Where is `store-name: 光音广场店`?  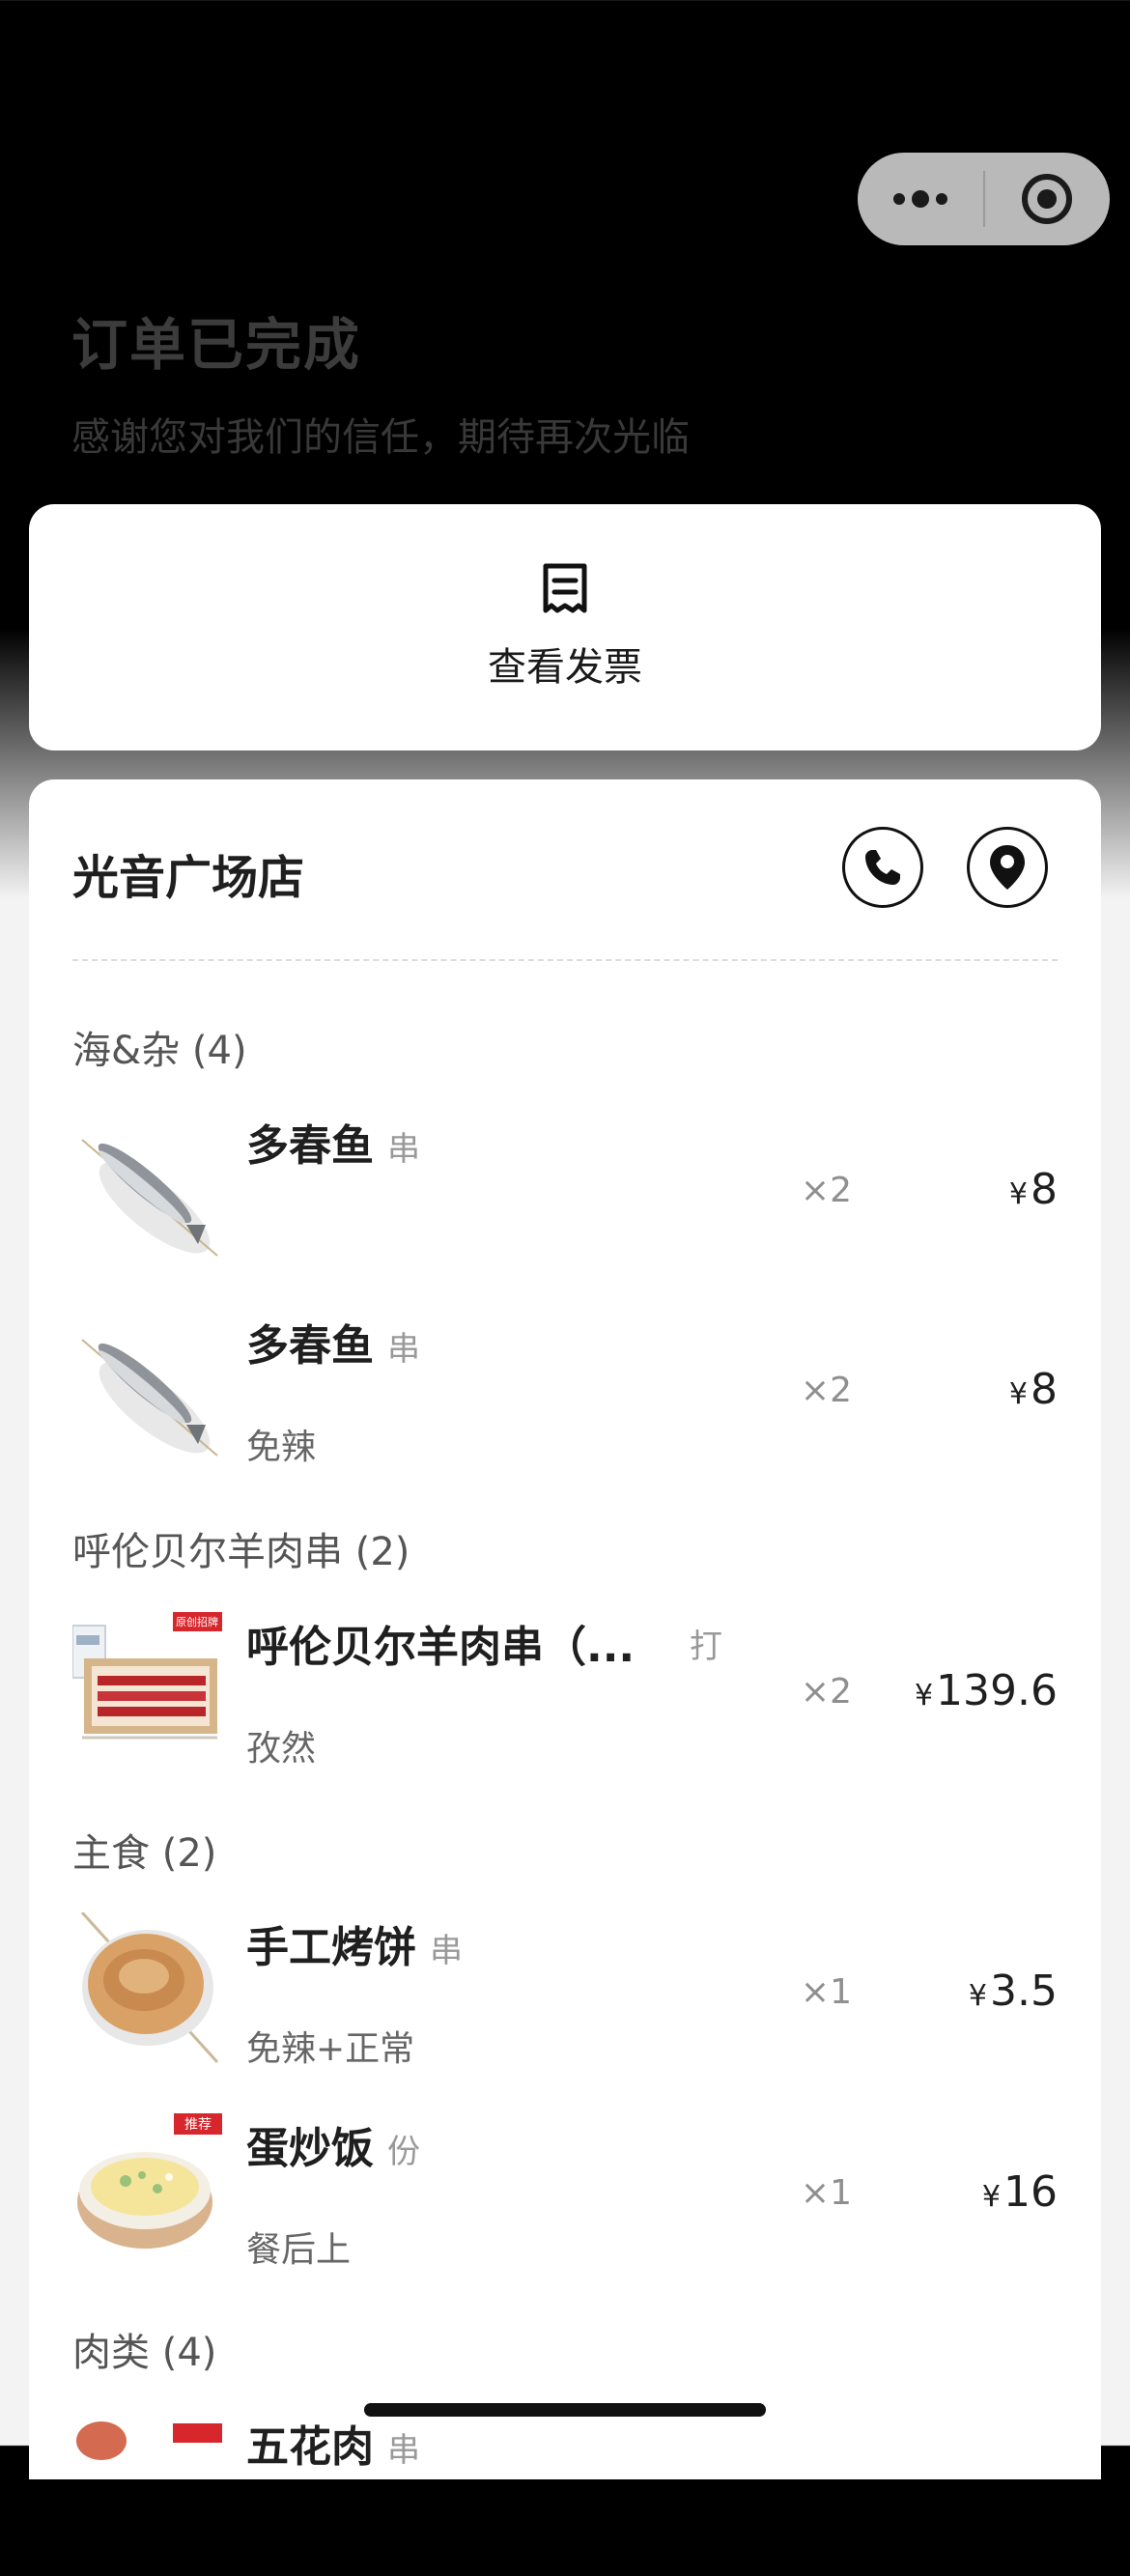 store-name: 光音广场店 is located at coordinates (188, 878).